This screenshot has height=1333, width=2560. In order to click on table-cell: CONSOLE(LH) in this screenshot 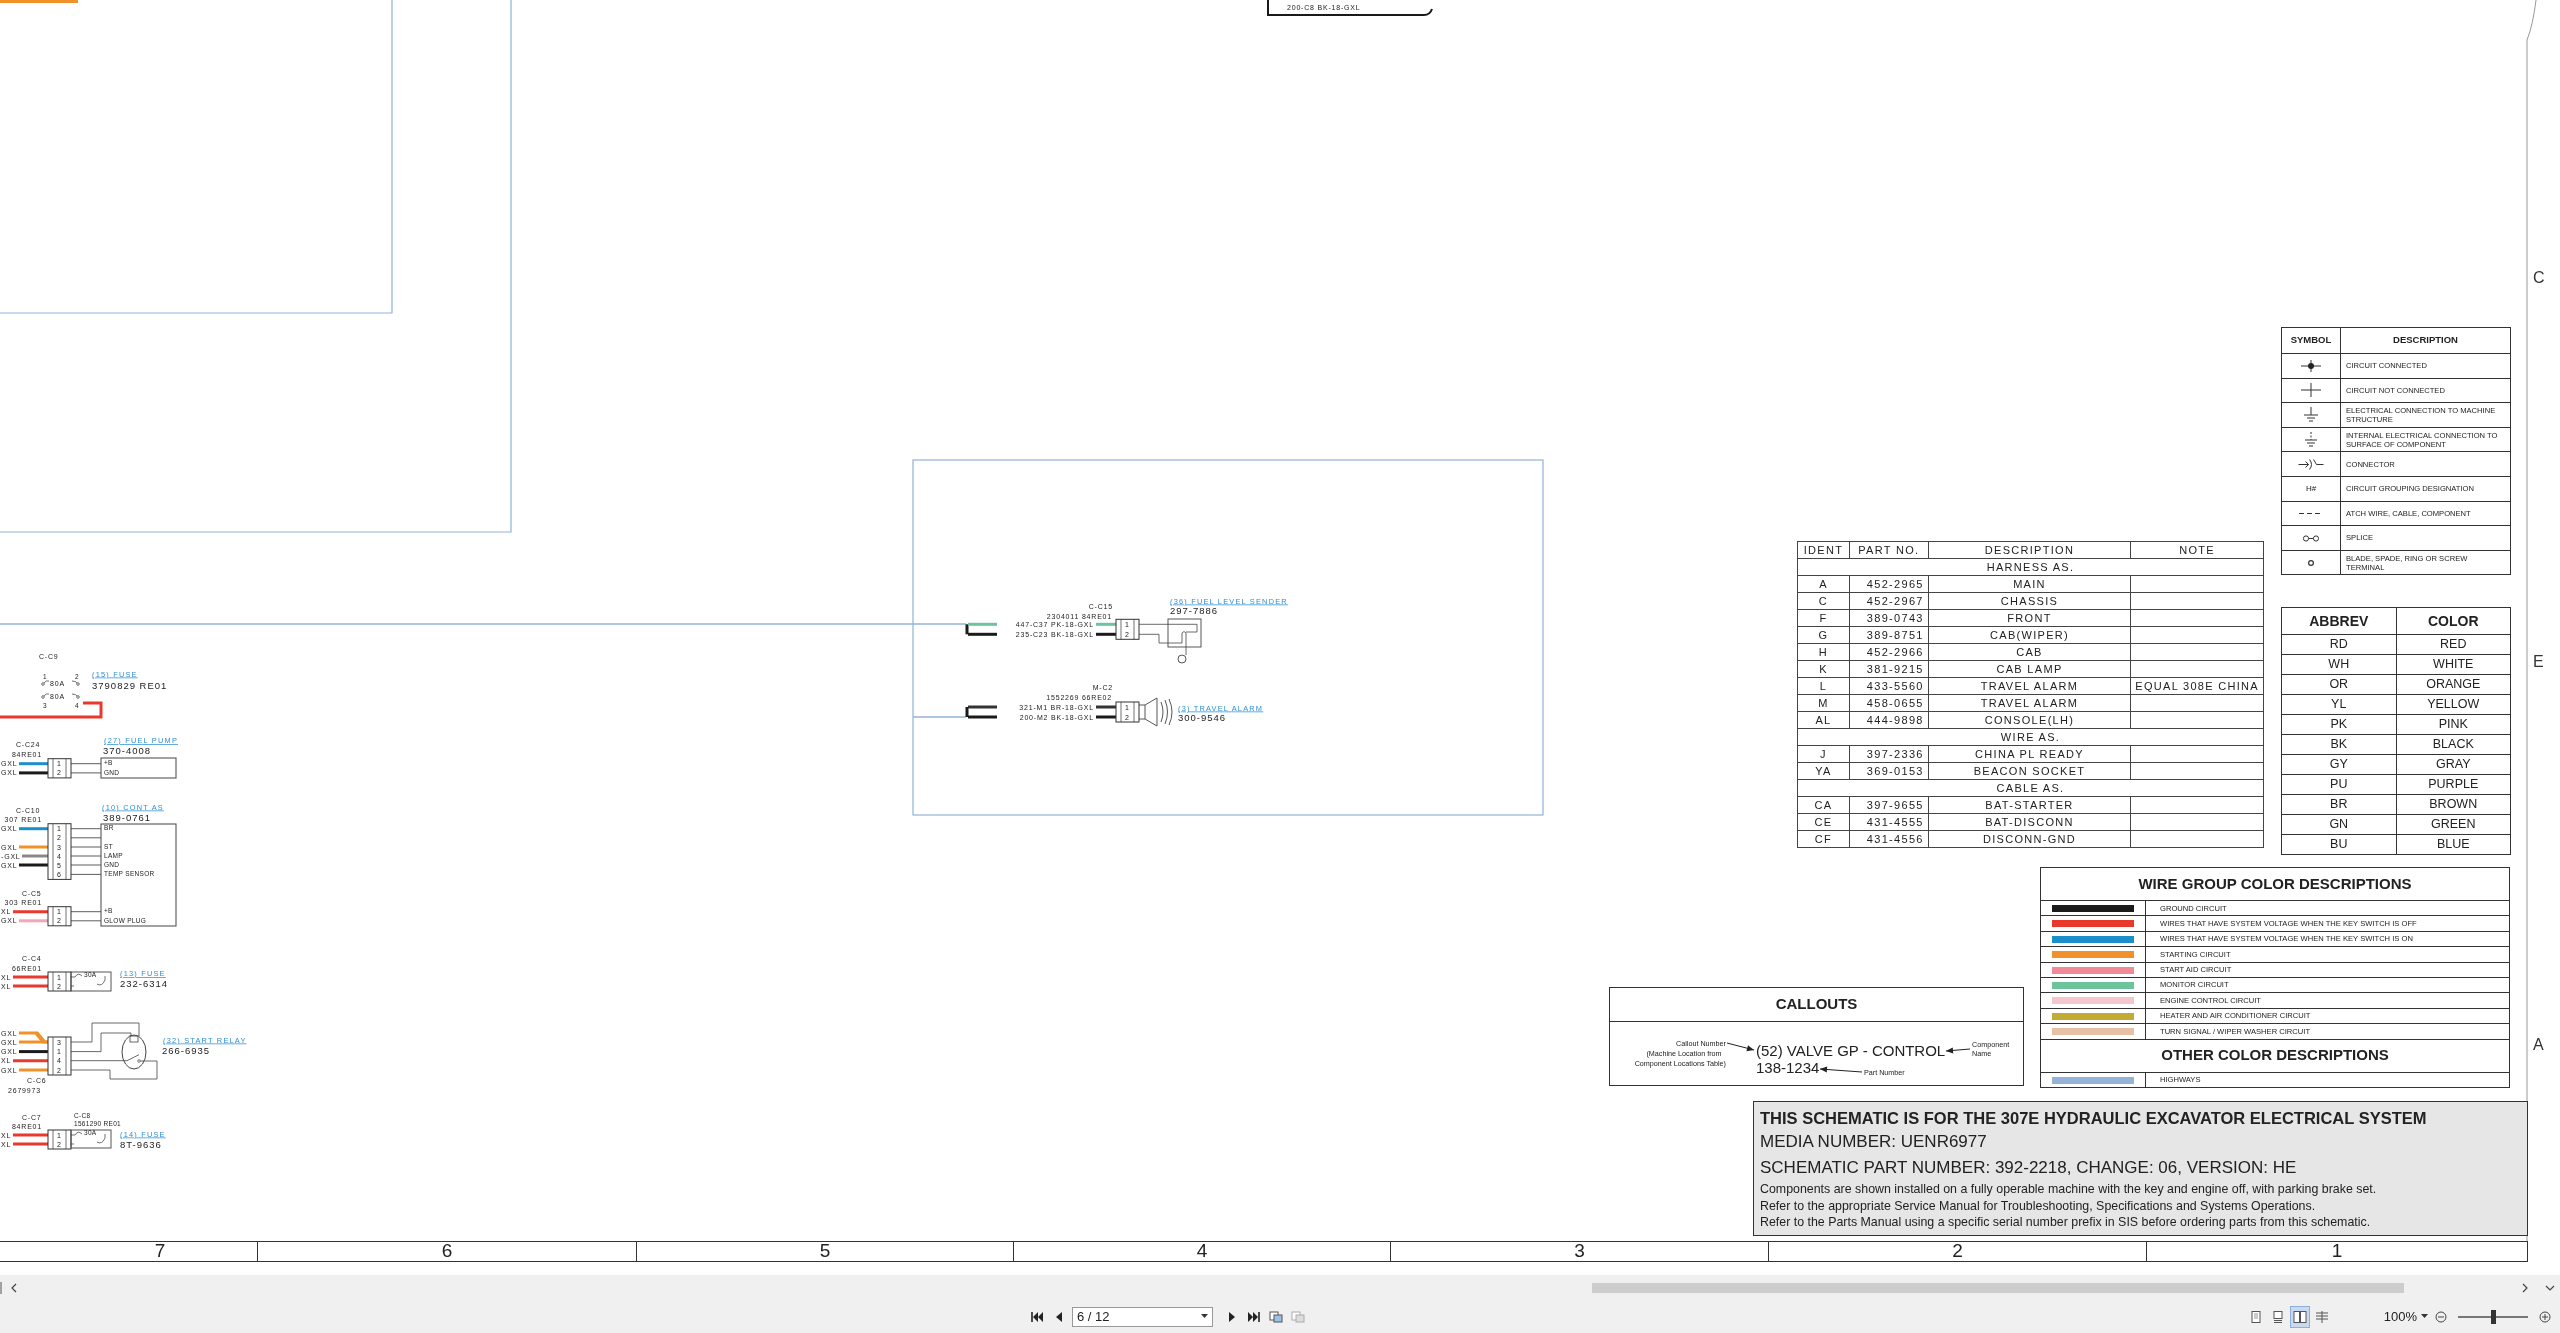, I will do `click(2029, 720)`.